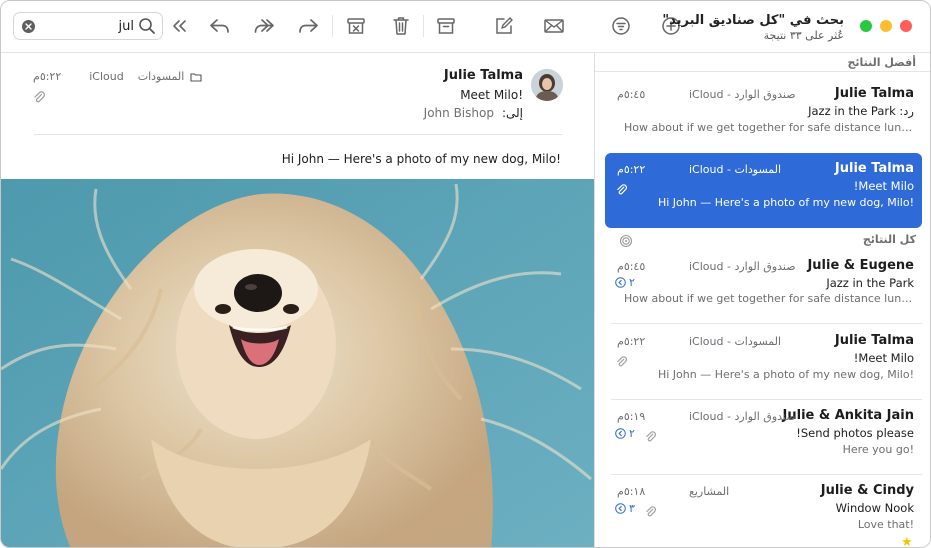  Describe the element at coordinates (762, 71) in the screenshot. I see `section-divider` at that location.